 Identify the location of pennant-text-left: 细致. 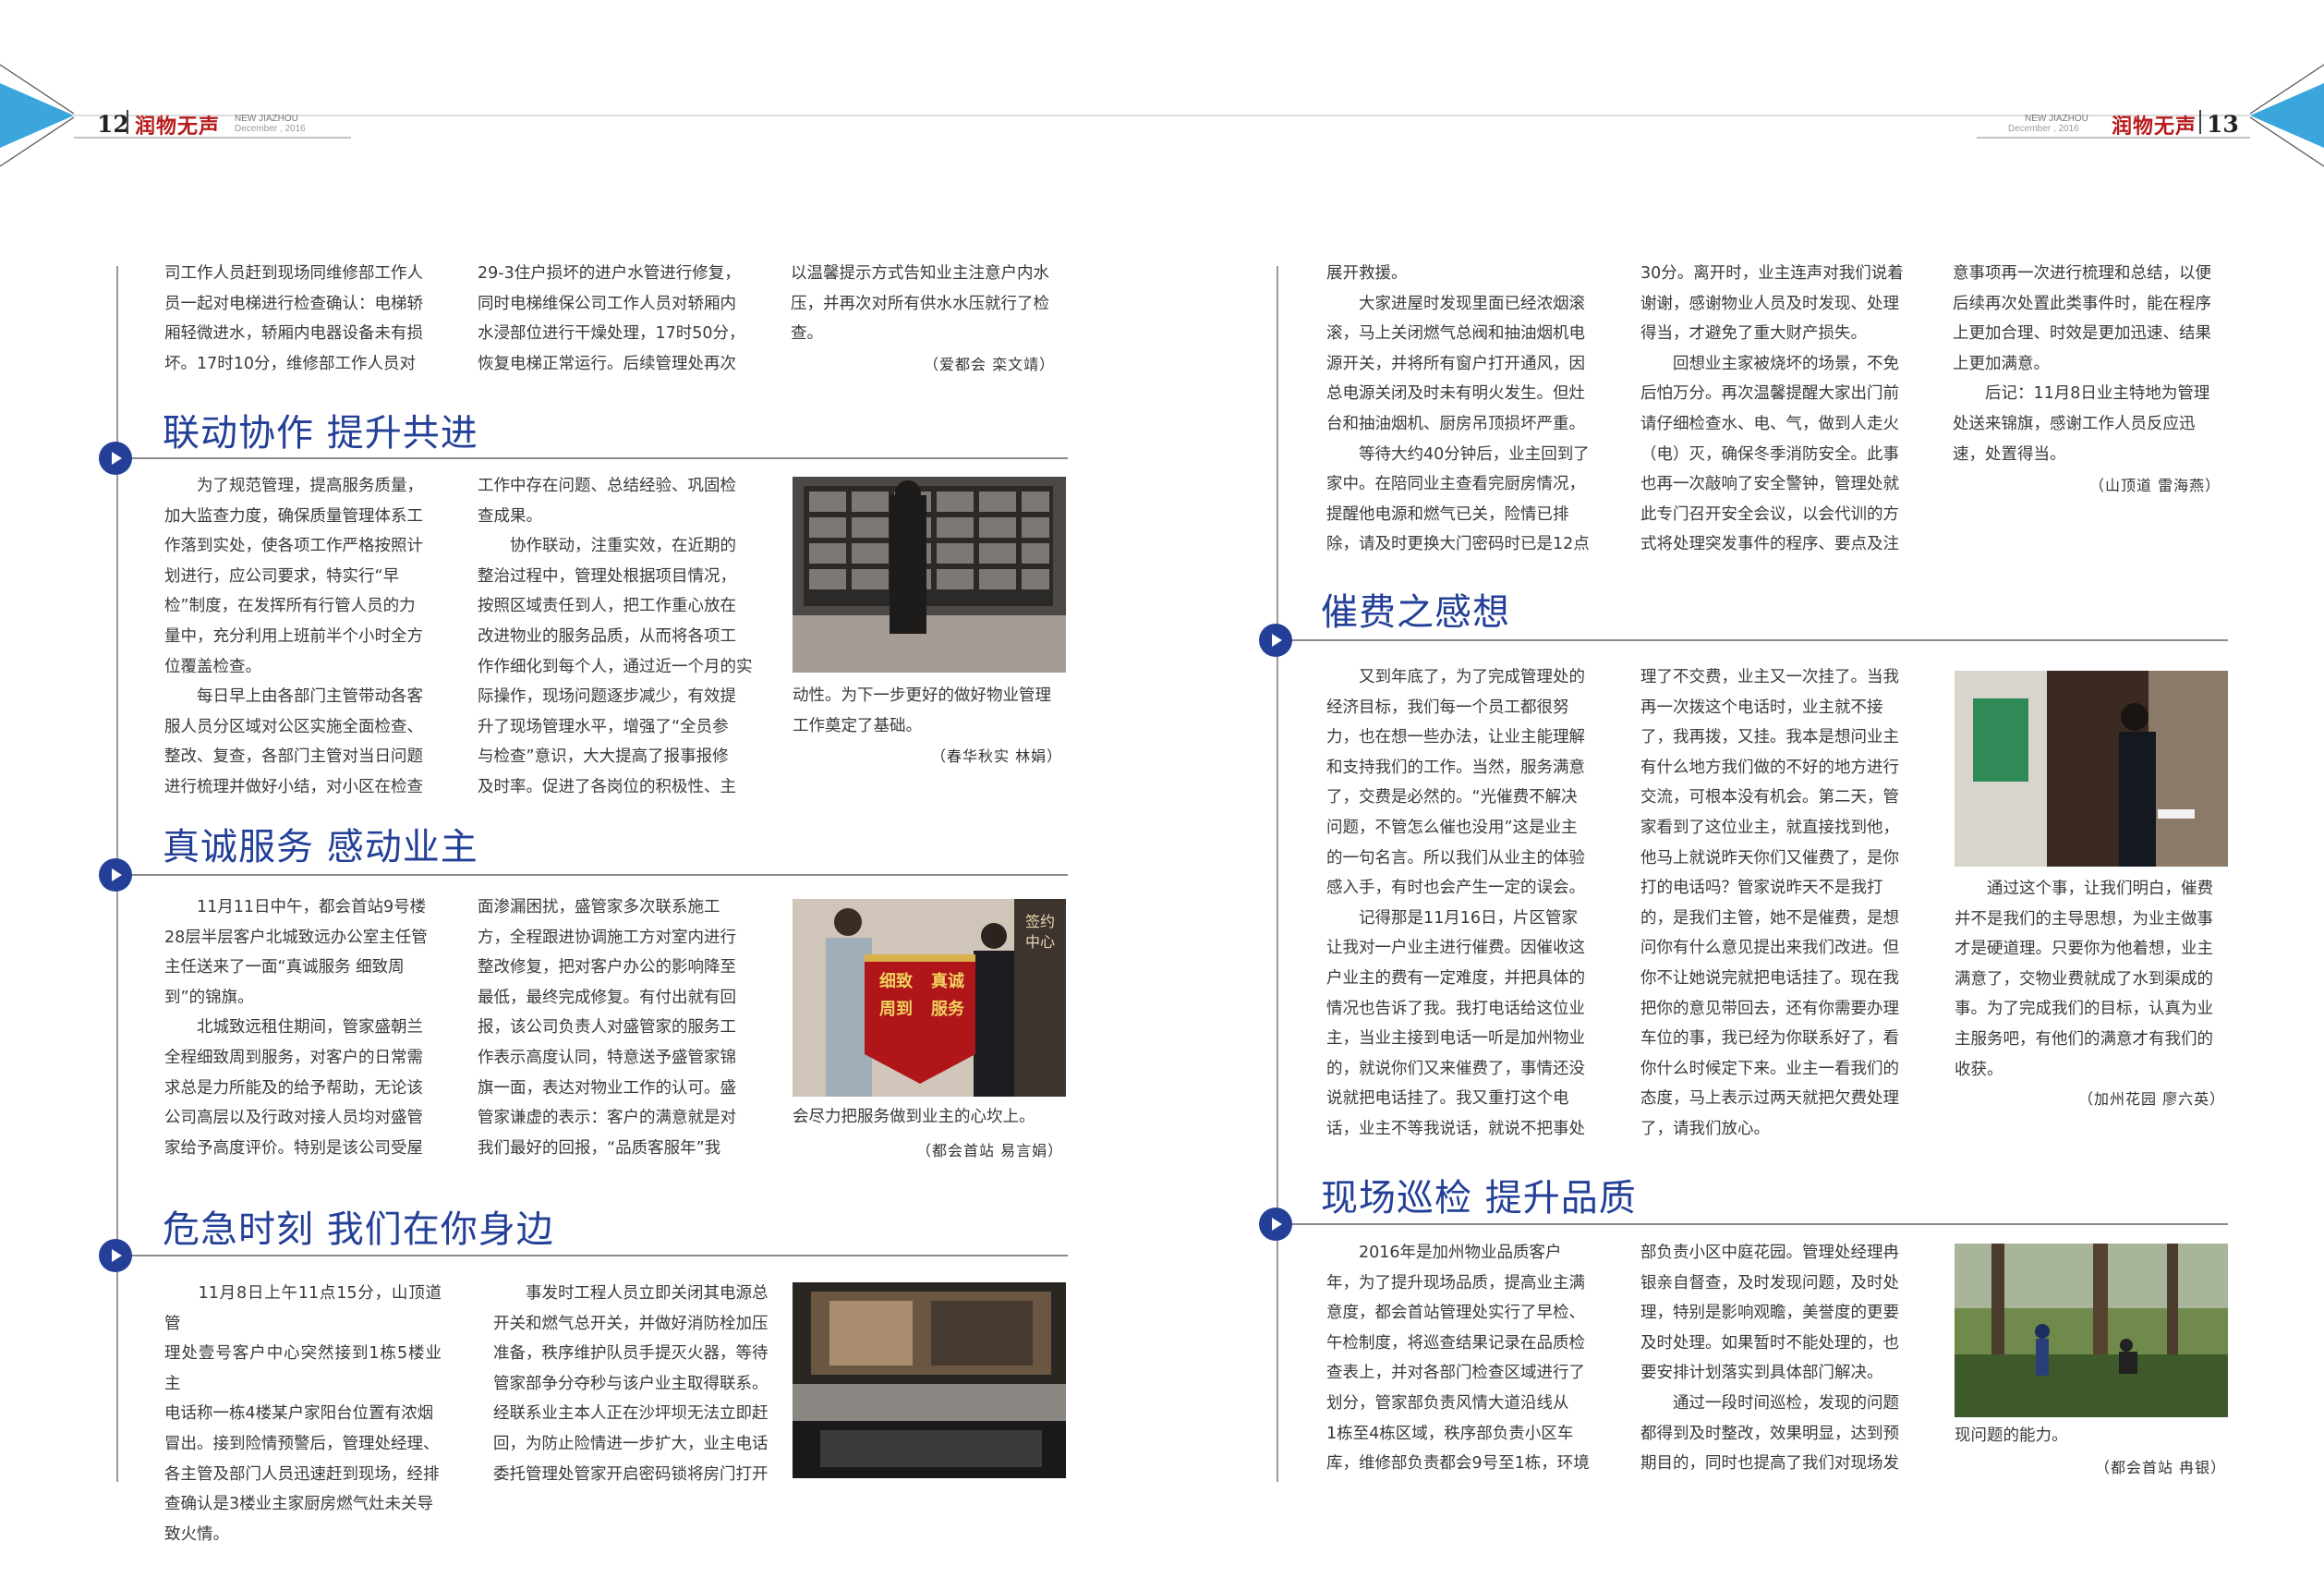
(896, 981).